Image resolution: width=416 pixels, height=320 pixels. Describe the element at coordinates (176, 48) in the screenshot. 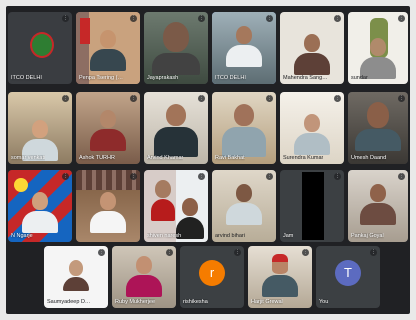

I see `participant-tile: ⋮ Jayaprakash` at that location.